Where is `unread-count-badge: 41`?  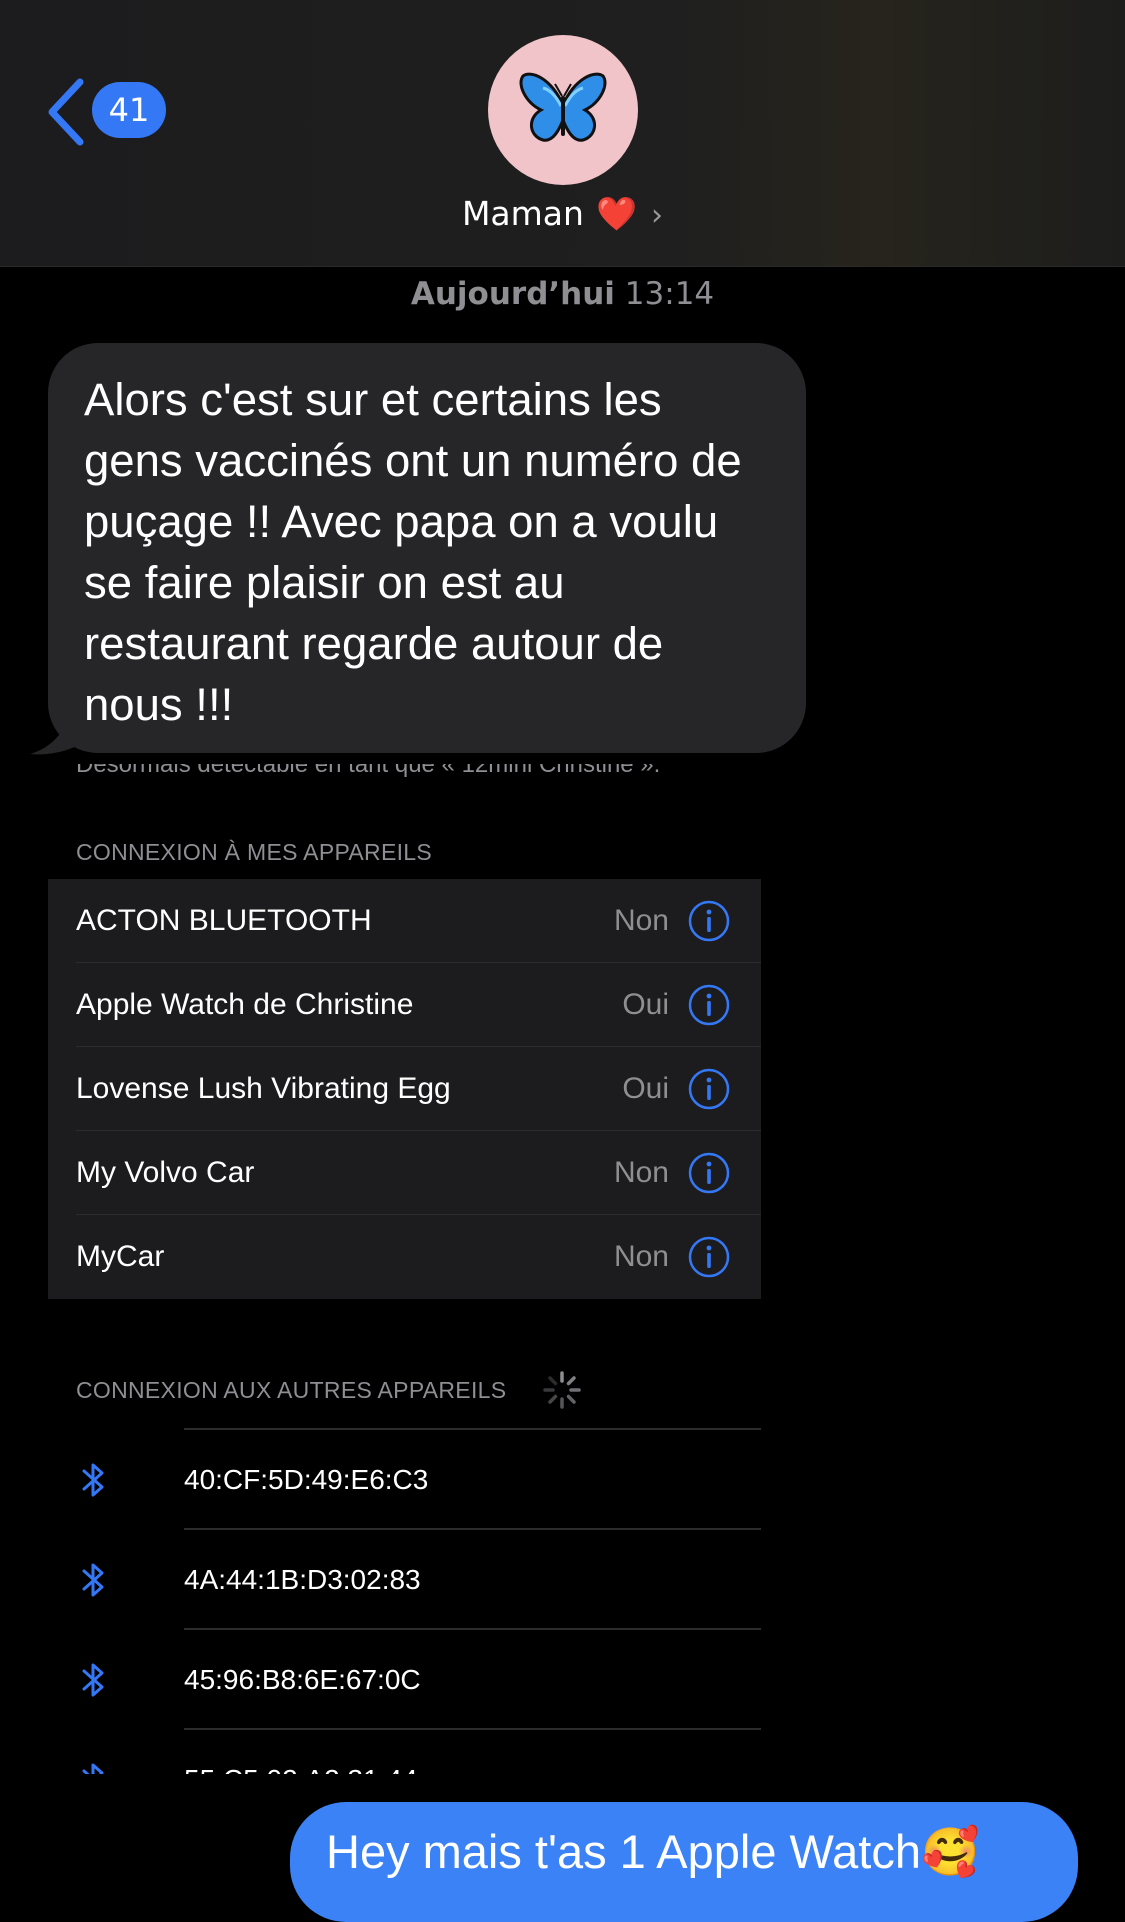
unread-count-badge: 41 is located at coordinates (129, 110).